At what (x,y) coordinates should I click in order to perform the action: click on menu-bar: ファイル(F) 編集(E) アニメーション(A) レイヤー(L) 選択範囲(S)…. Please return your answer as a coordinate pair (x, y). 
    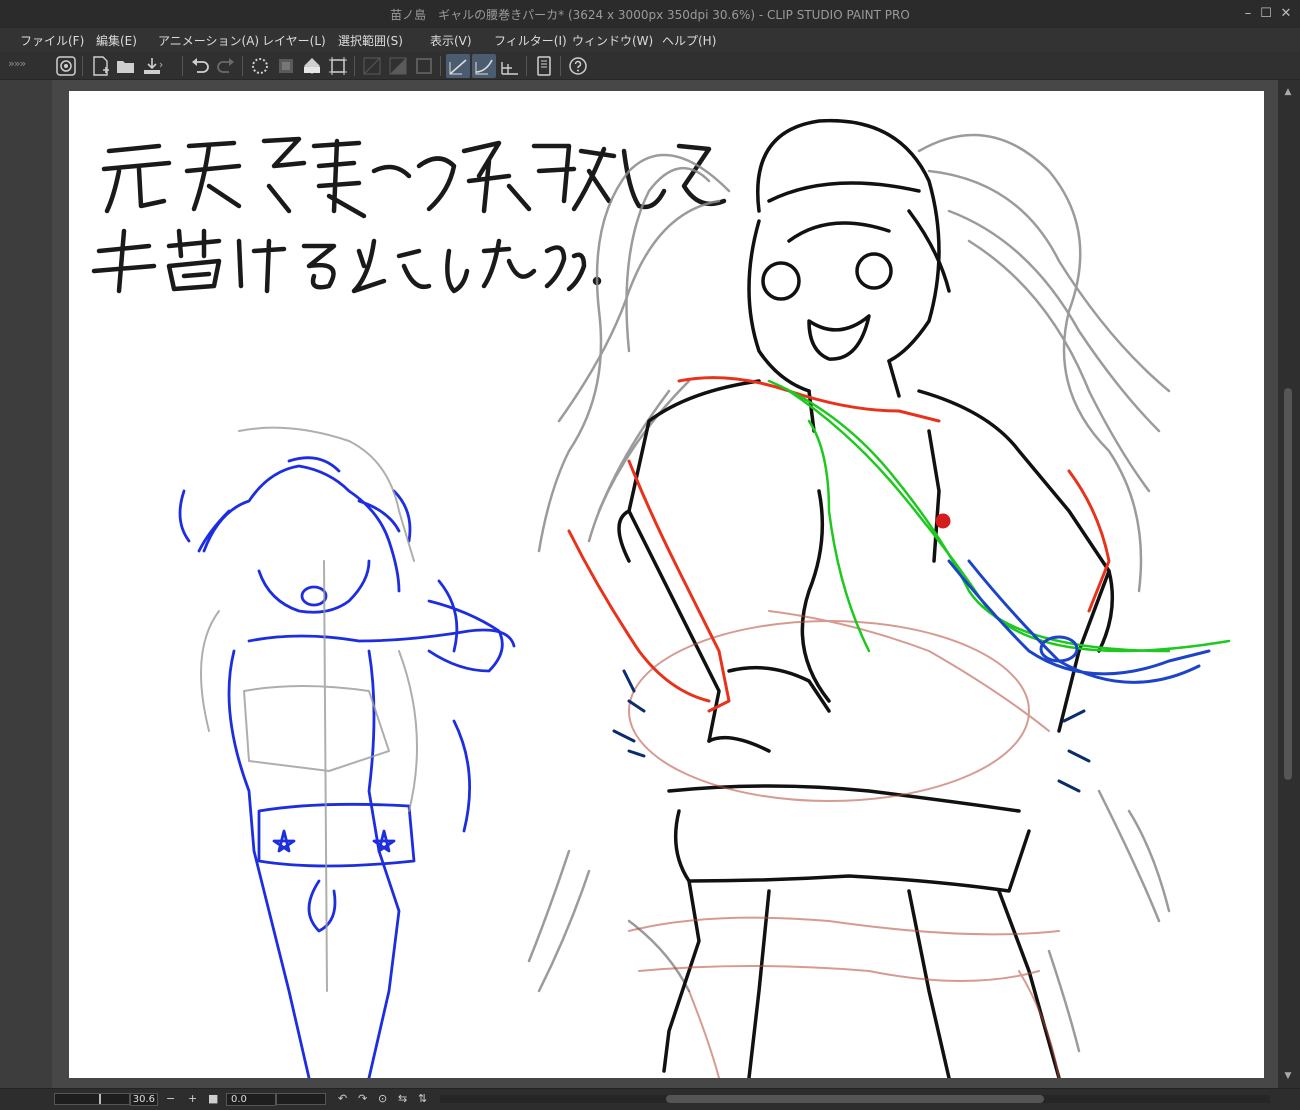
    Looking at the image, I should click on (650, 40).